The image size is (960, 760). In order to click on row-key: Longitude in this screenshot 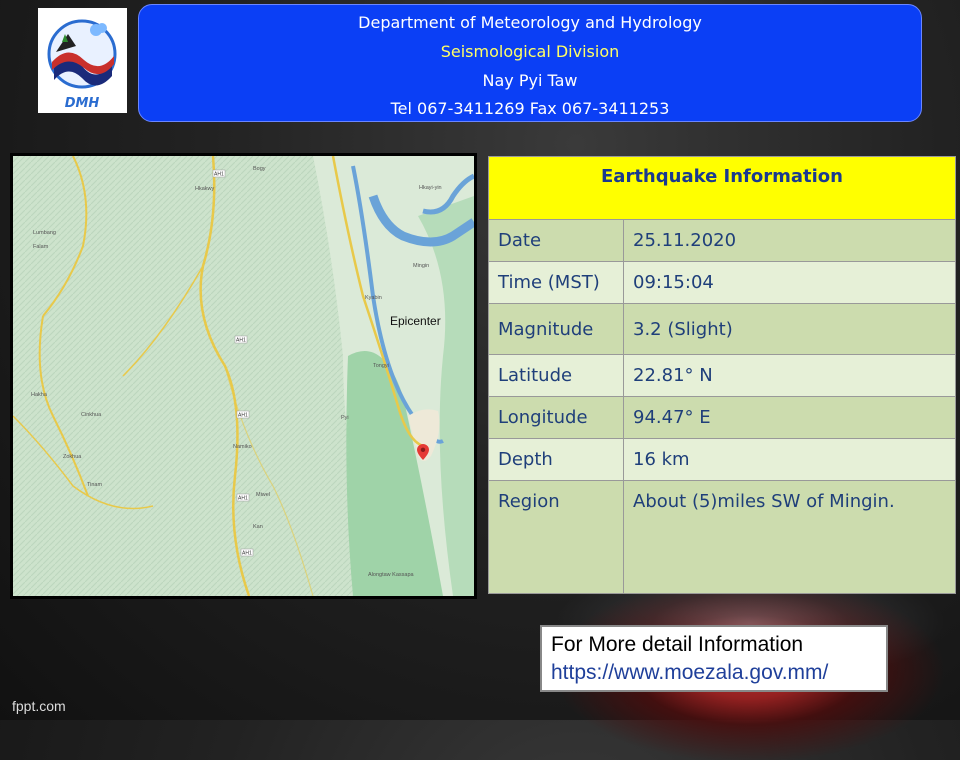, I will do `click(556, 417)`.